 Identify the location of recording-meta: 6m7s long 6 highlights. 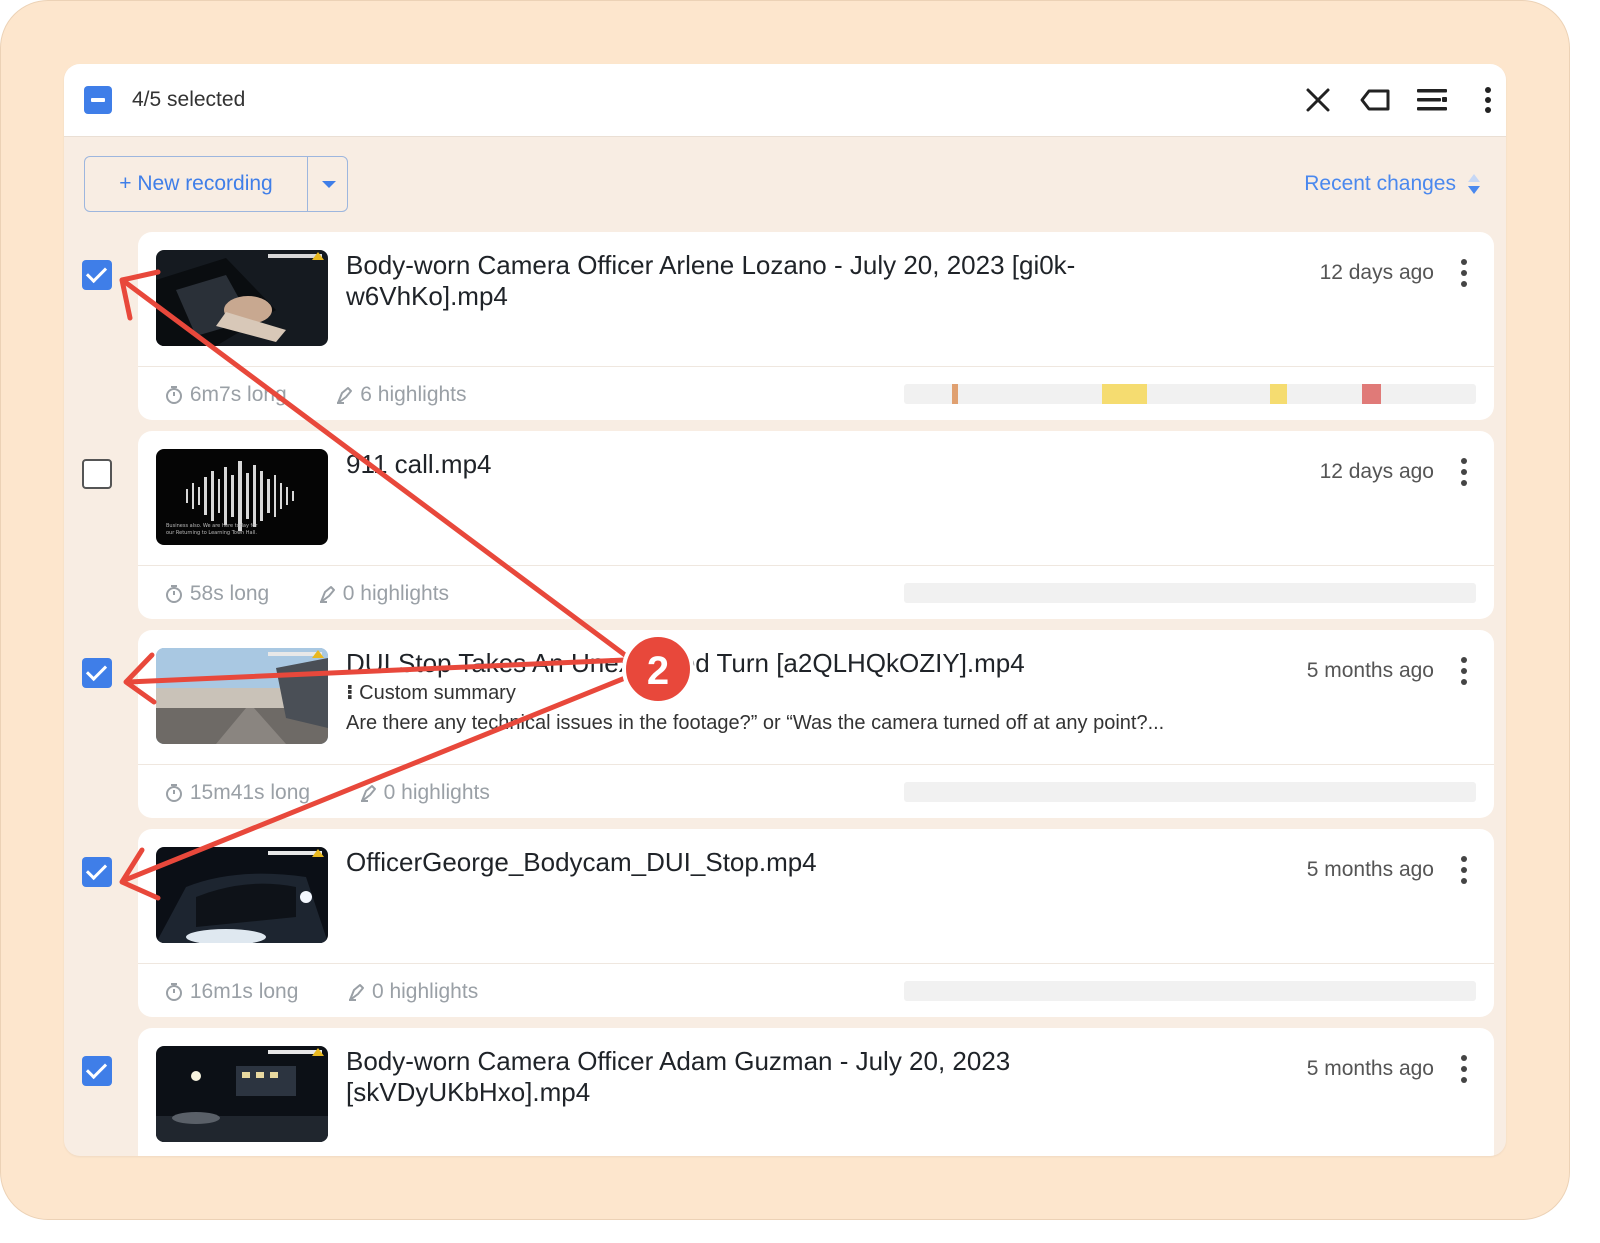
(315, 395).